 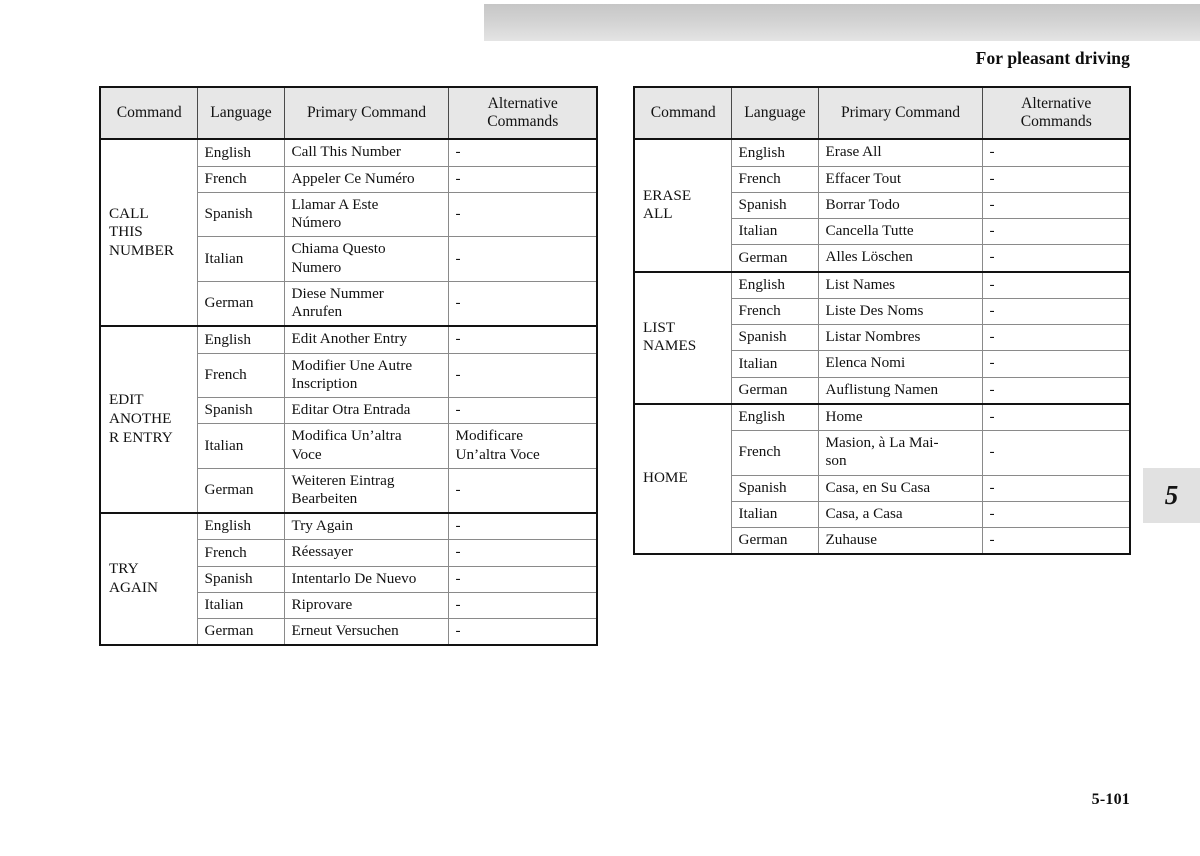 I want to click on cell-primary-command: Alles Löschen, so click(x=900, y=258).